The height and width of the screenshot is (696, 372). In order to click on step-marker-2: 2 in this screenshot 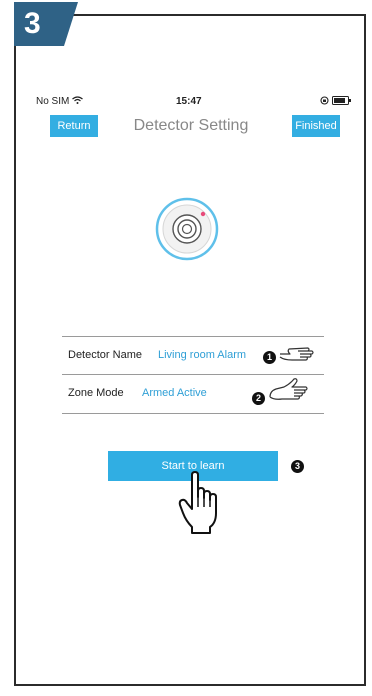, I will do `click(258, 398)`.